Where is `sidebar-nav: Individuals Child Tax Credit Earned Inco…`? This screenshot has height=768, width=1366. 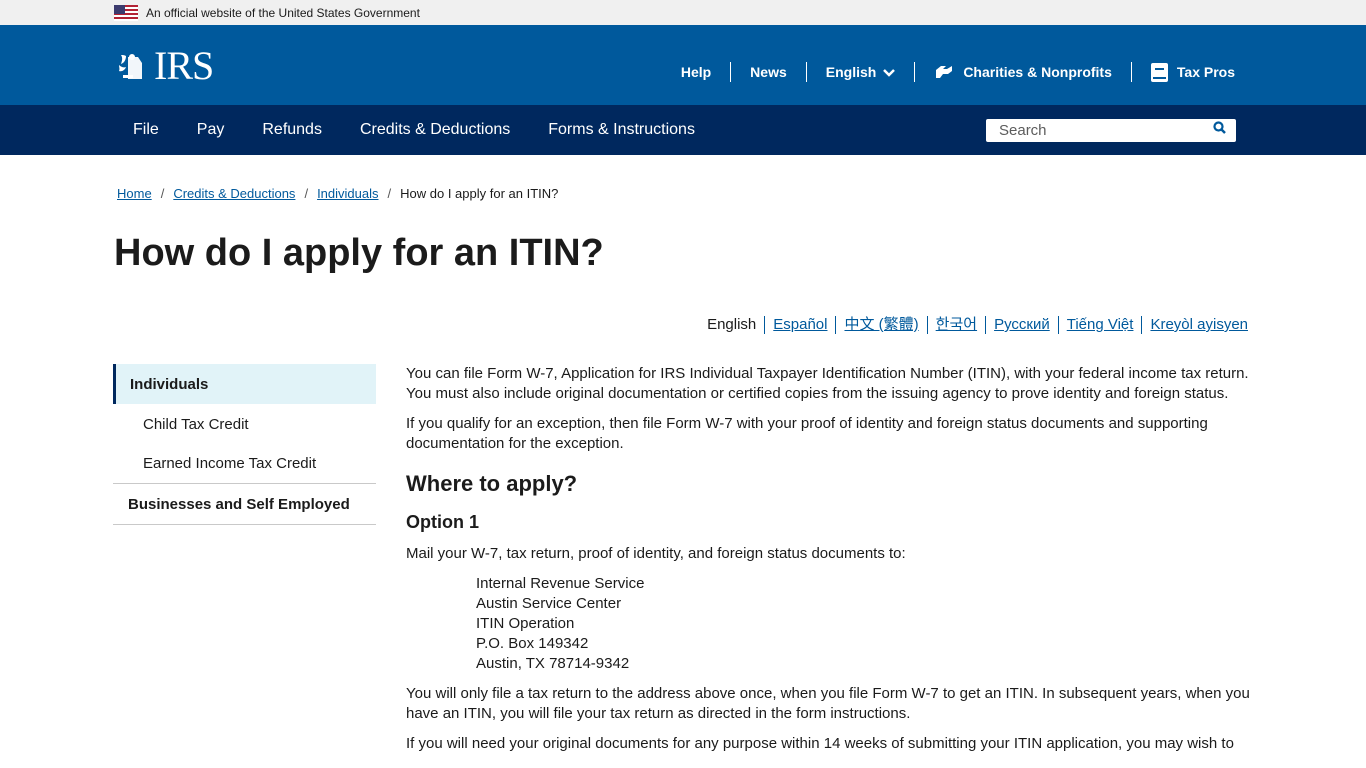
sidebar-nav: Individuals Child Tax Credit Earned Inco… is located at coordinates (244, 444).